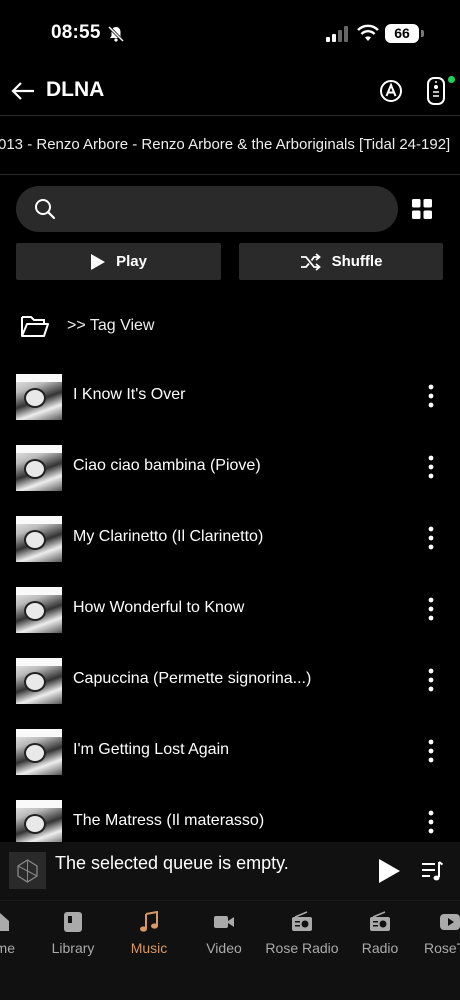 The width and height of the screenshot is (460, 1000). Describe the element at coordinates (230, 622) in the screenshot. I see `track-row: How Wonderful to Know` at that location.